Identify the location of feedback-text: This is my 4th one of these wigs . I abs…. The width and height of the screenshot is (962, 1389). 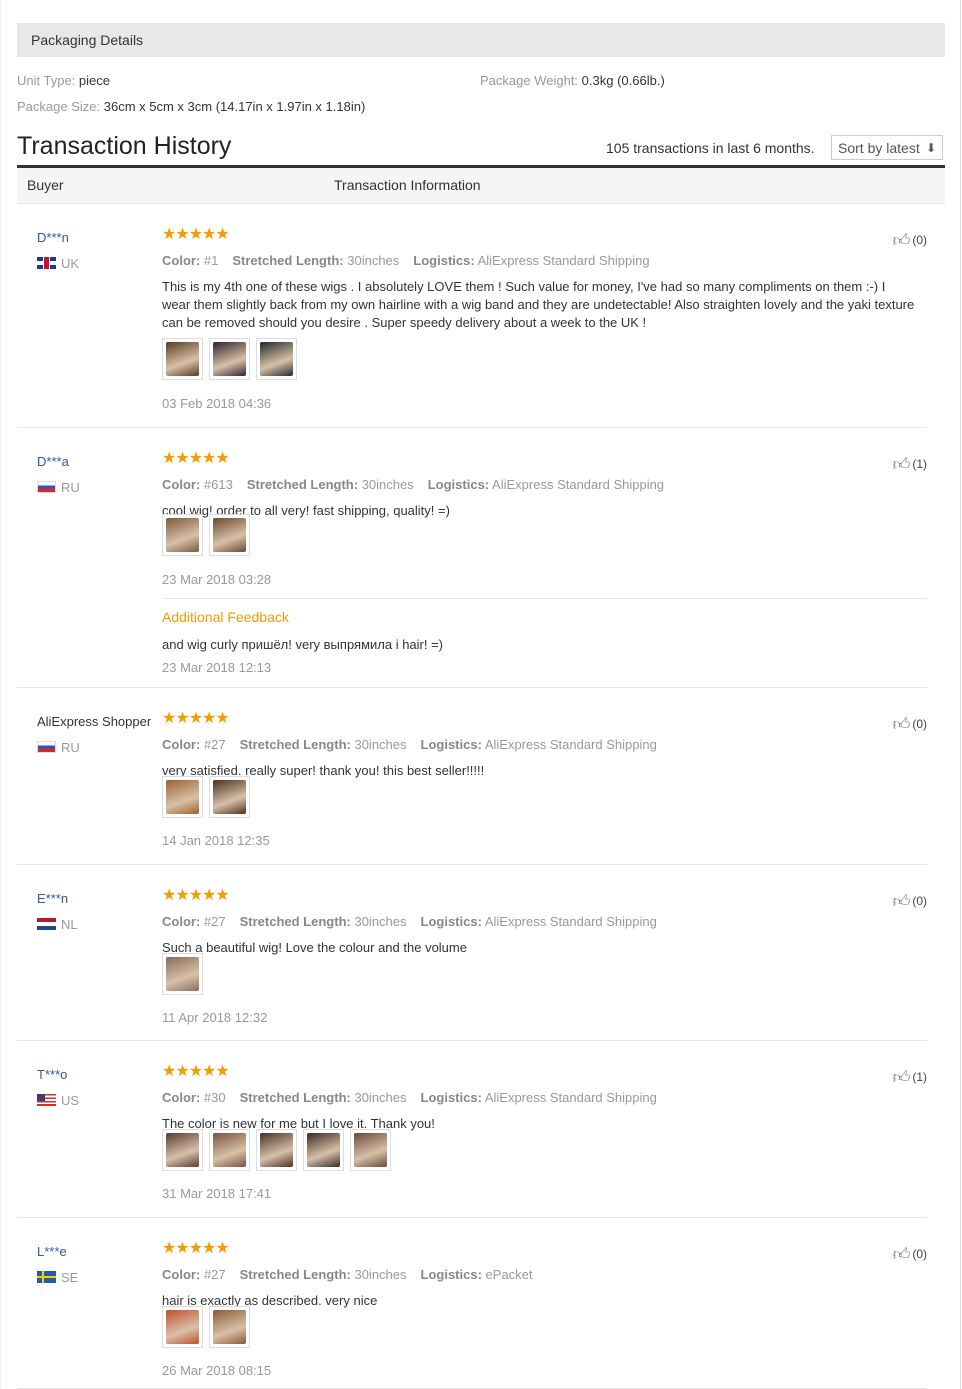
(538, 304).